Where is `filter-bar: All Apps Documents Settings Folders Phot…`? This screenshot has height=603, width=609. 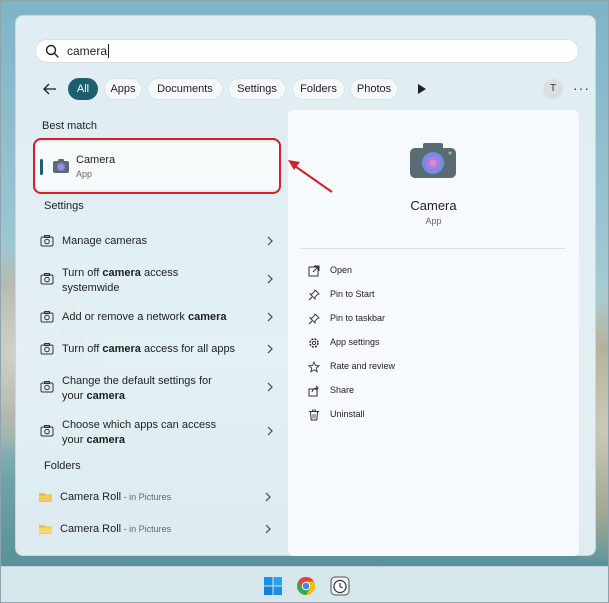
filter-bar: All Apps Documents Settings Folders Phot… is located at coordinates (315, 89).